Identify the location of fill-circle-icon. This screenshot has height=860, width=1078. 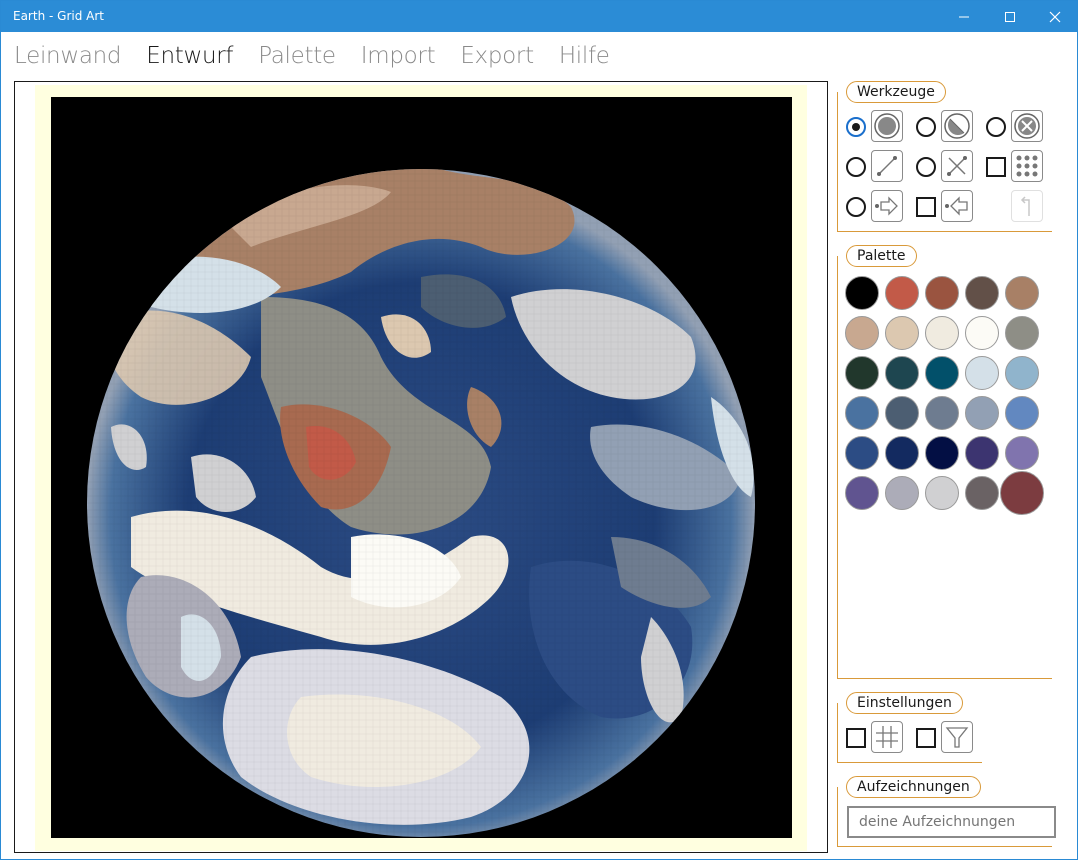
(887, 126).